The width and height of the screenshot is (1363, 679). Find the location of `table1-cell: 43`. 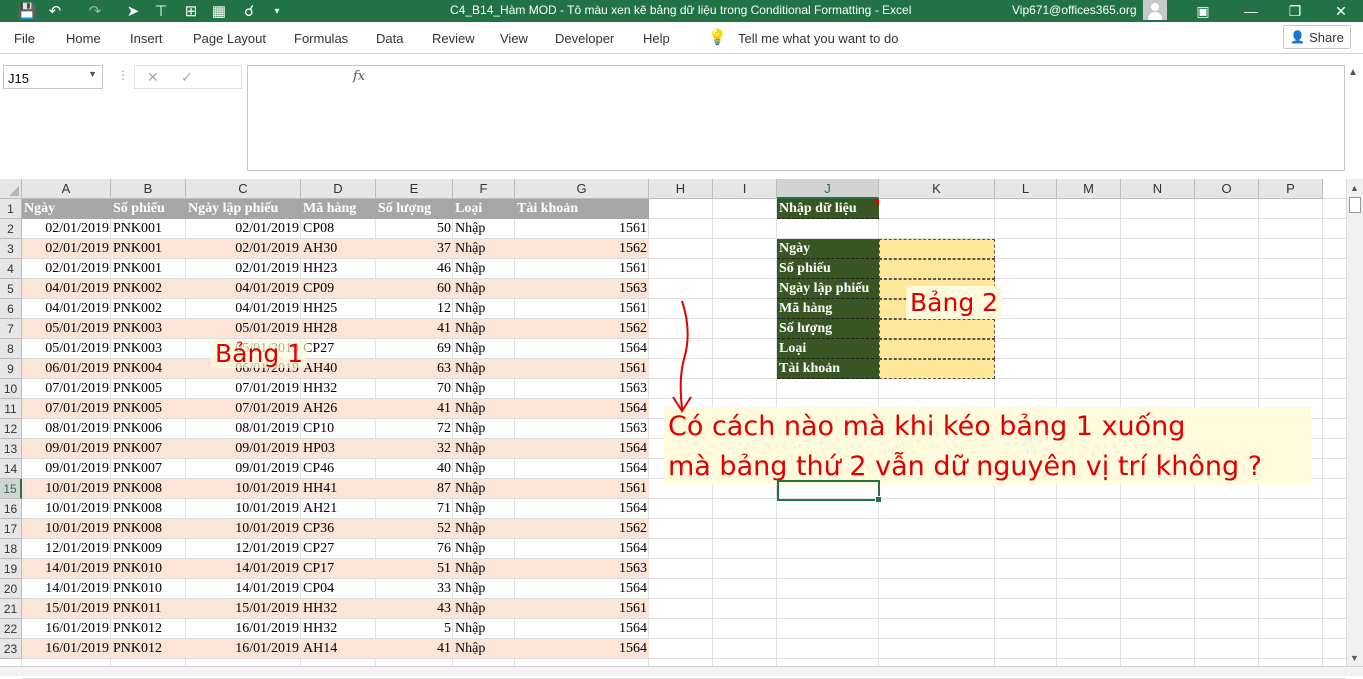

table1-cell: 43 is located at coordinates (414, 609).